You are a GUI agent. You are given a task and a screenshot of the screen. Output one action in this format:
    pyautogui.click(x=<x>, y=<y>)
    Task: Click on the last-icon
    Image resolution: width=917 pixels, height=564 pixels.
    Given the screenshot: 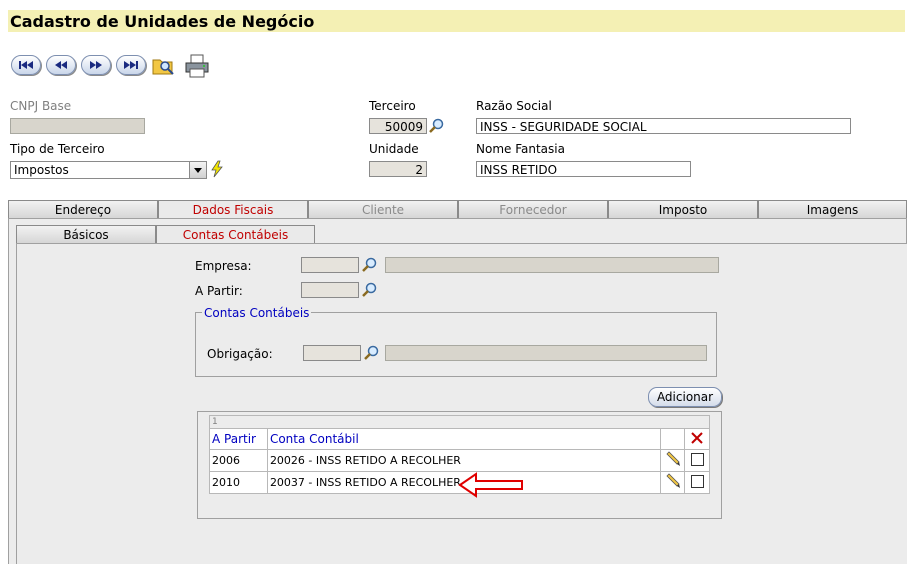 What is the action you would take?
    pyautogui.click(x=131, y=65)
    